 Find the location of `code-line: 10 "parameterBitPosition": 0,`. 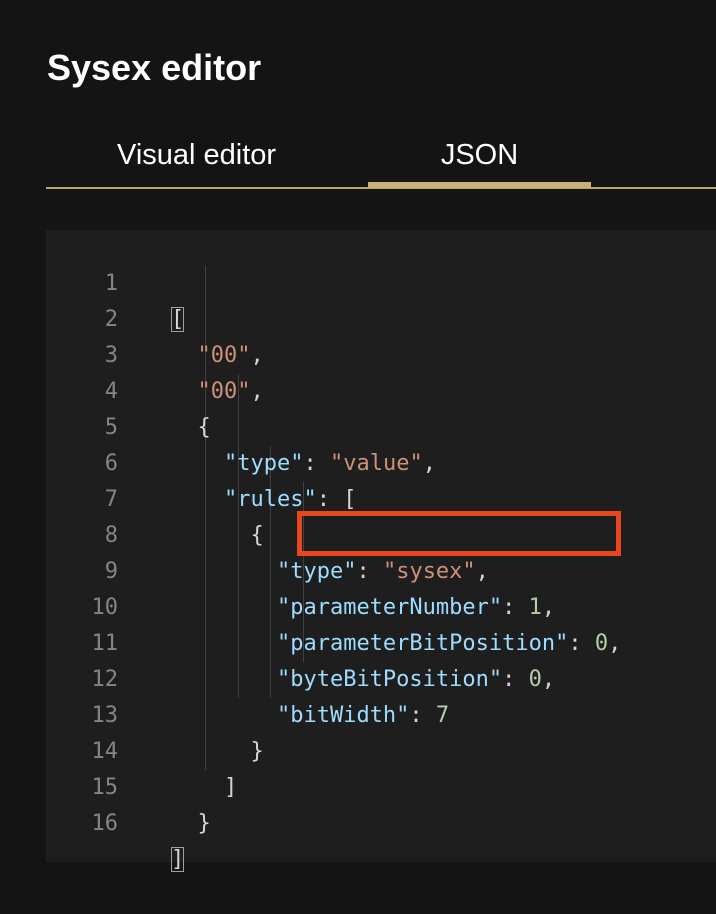

code-line: 10 "parameterBitPosition": 0, is located at coordinates (381, 605).